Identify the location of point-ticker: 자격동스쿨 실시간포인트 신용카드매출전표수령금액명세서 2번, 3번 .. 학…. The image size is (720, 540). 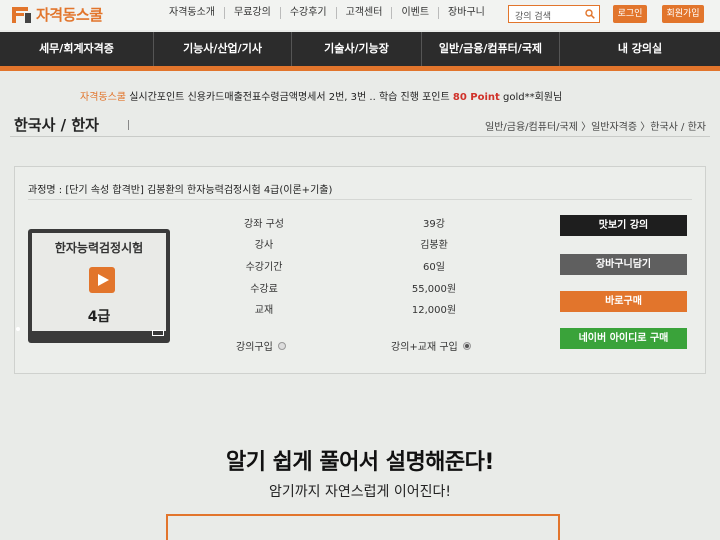
(321, 95).